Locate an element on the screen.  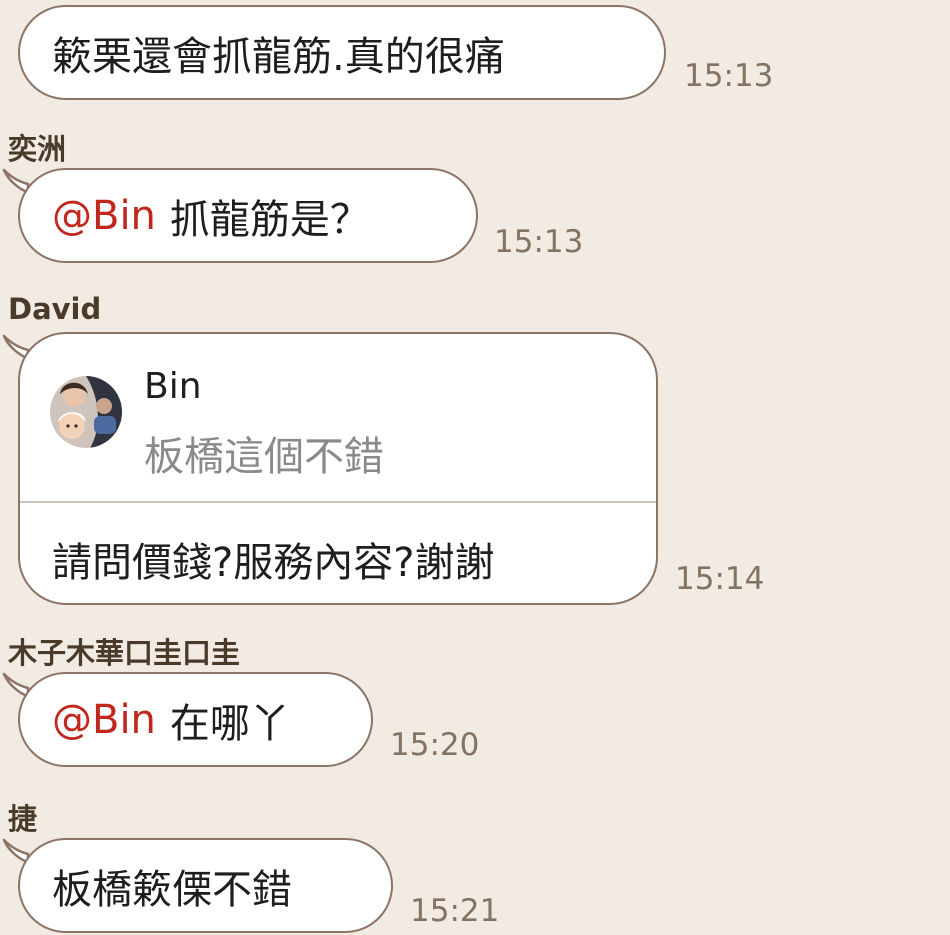
message-bubble: 板橋簌傈不錯 is located at coordinates (205, 885).